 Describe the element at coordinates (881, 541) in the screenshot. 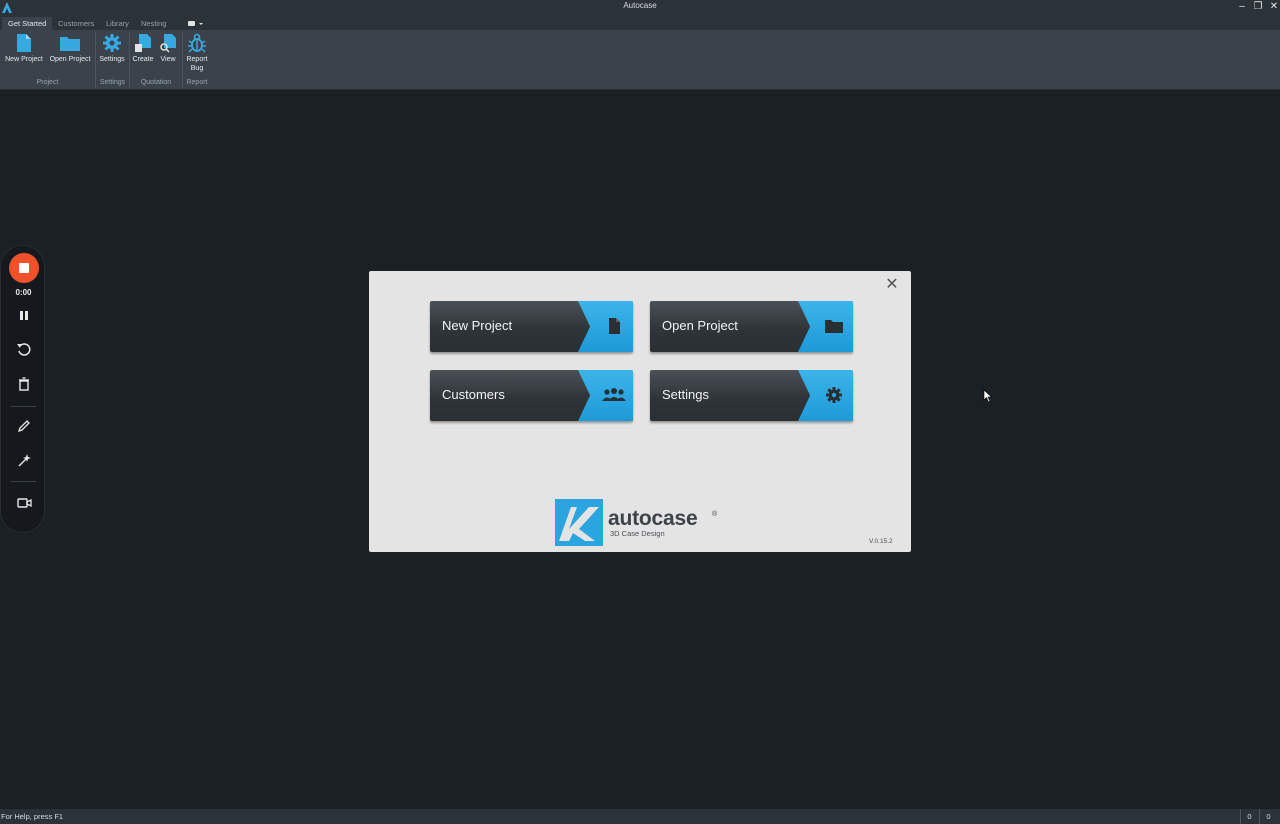

I see `version-label: V.0.15.2` at that location.